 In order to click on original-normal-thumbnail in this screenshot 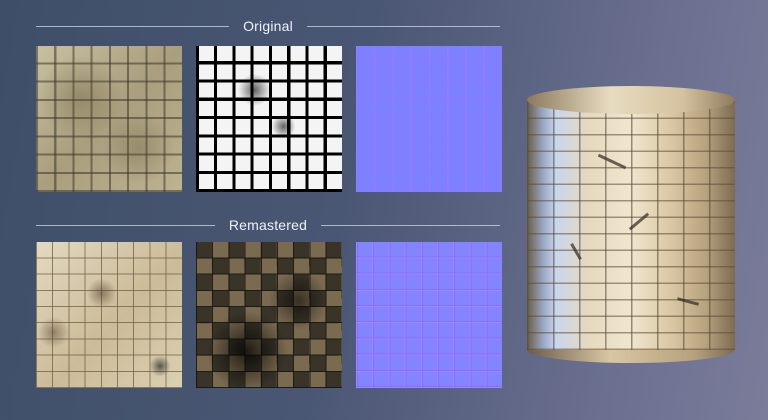, I will do `click(429, 119)`.